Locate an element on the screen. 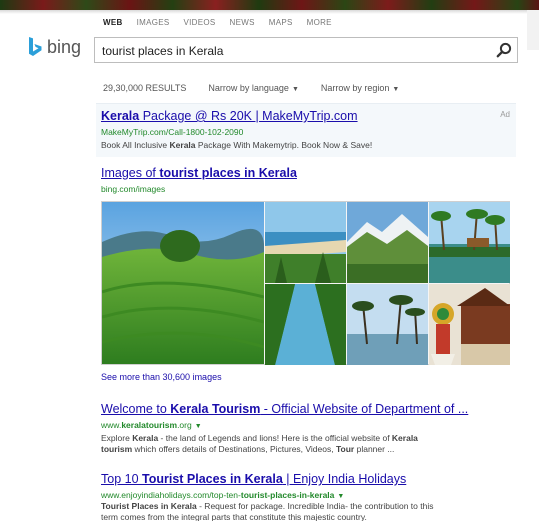 This screenshot has width=539, height=521. search-icon is located at coordinates (504, 50).